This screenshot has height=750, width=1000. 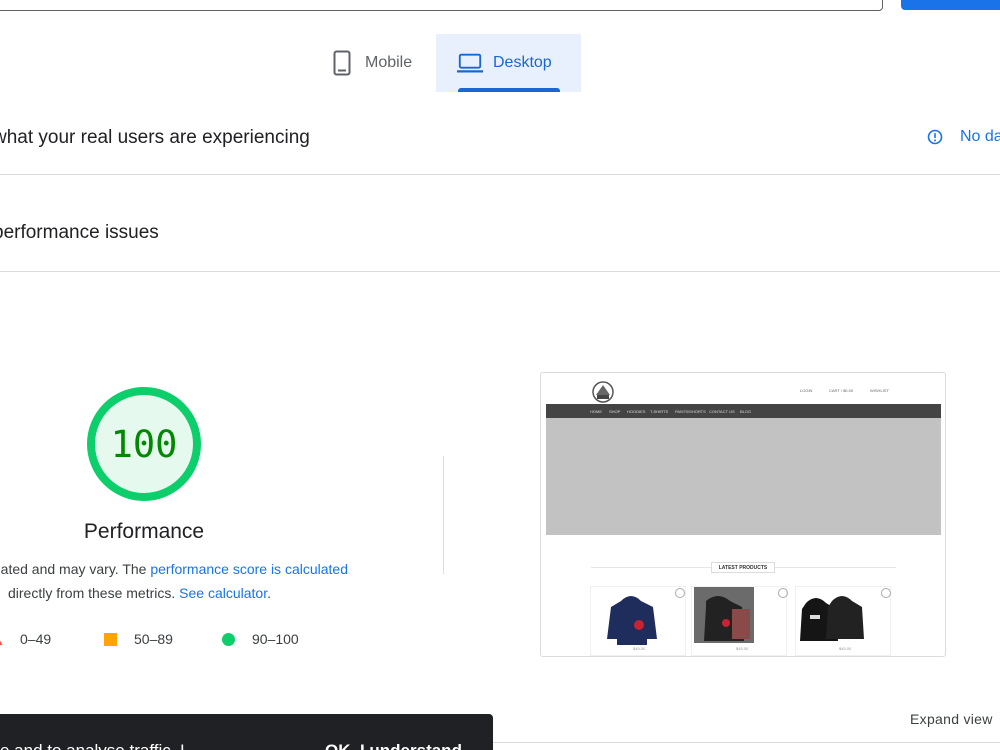 What do you see at coordinates (806, 390) in the screenshot?
I see `thumb-login: LOGIN` at bounding box center [806, 390].